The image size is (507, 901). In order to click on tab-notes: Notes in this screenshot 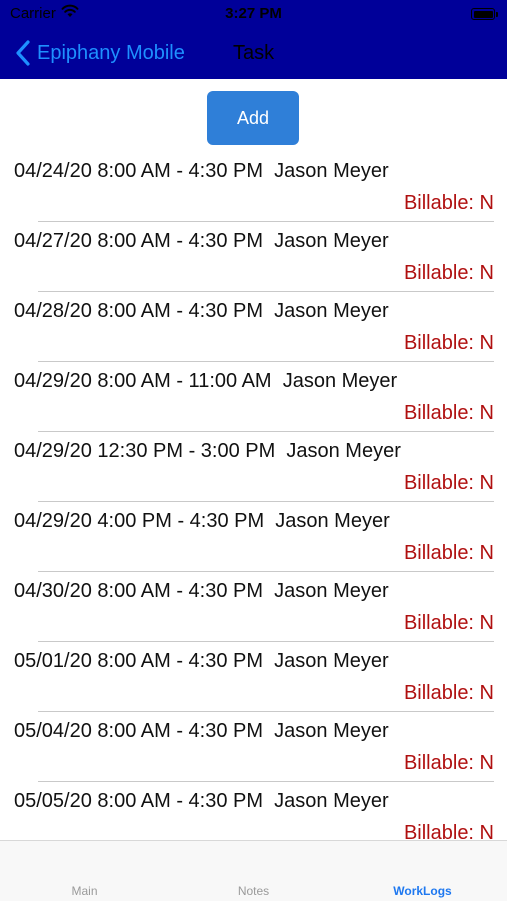, I will do `click(253, 871)`.